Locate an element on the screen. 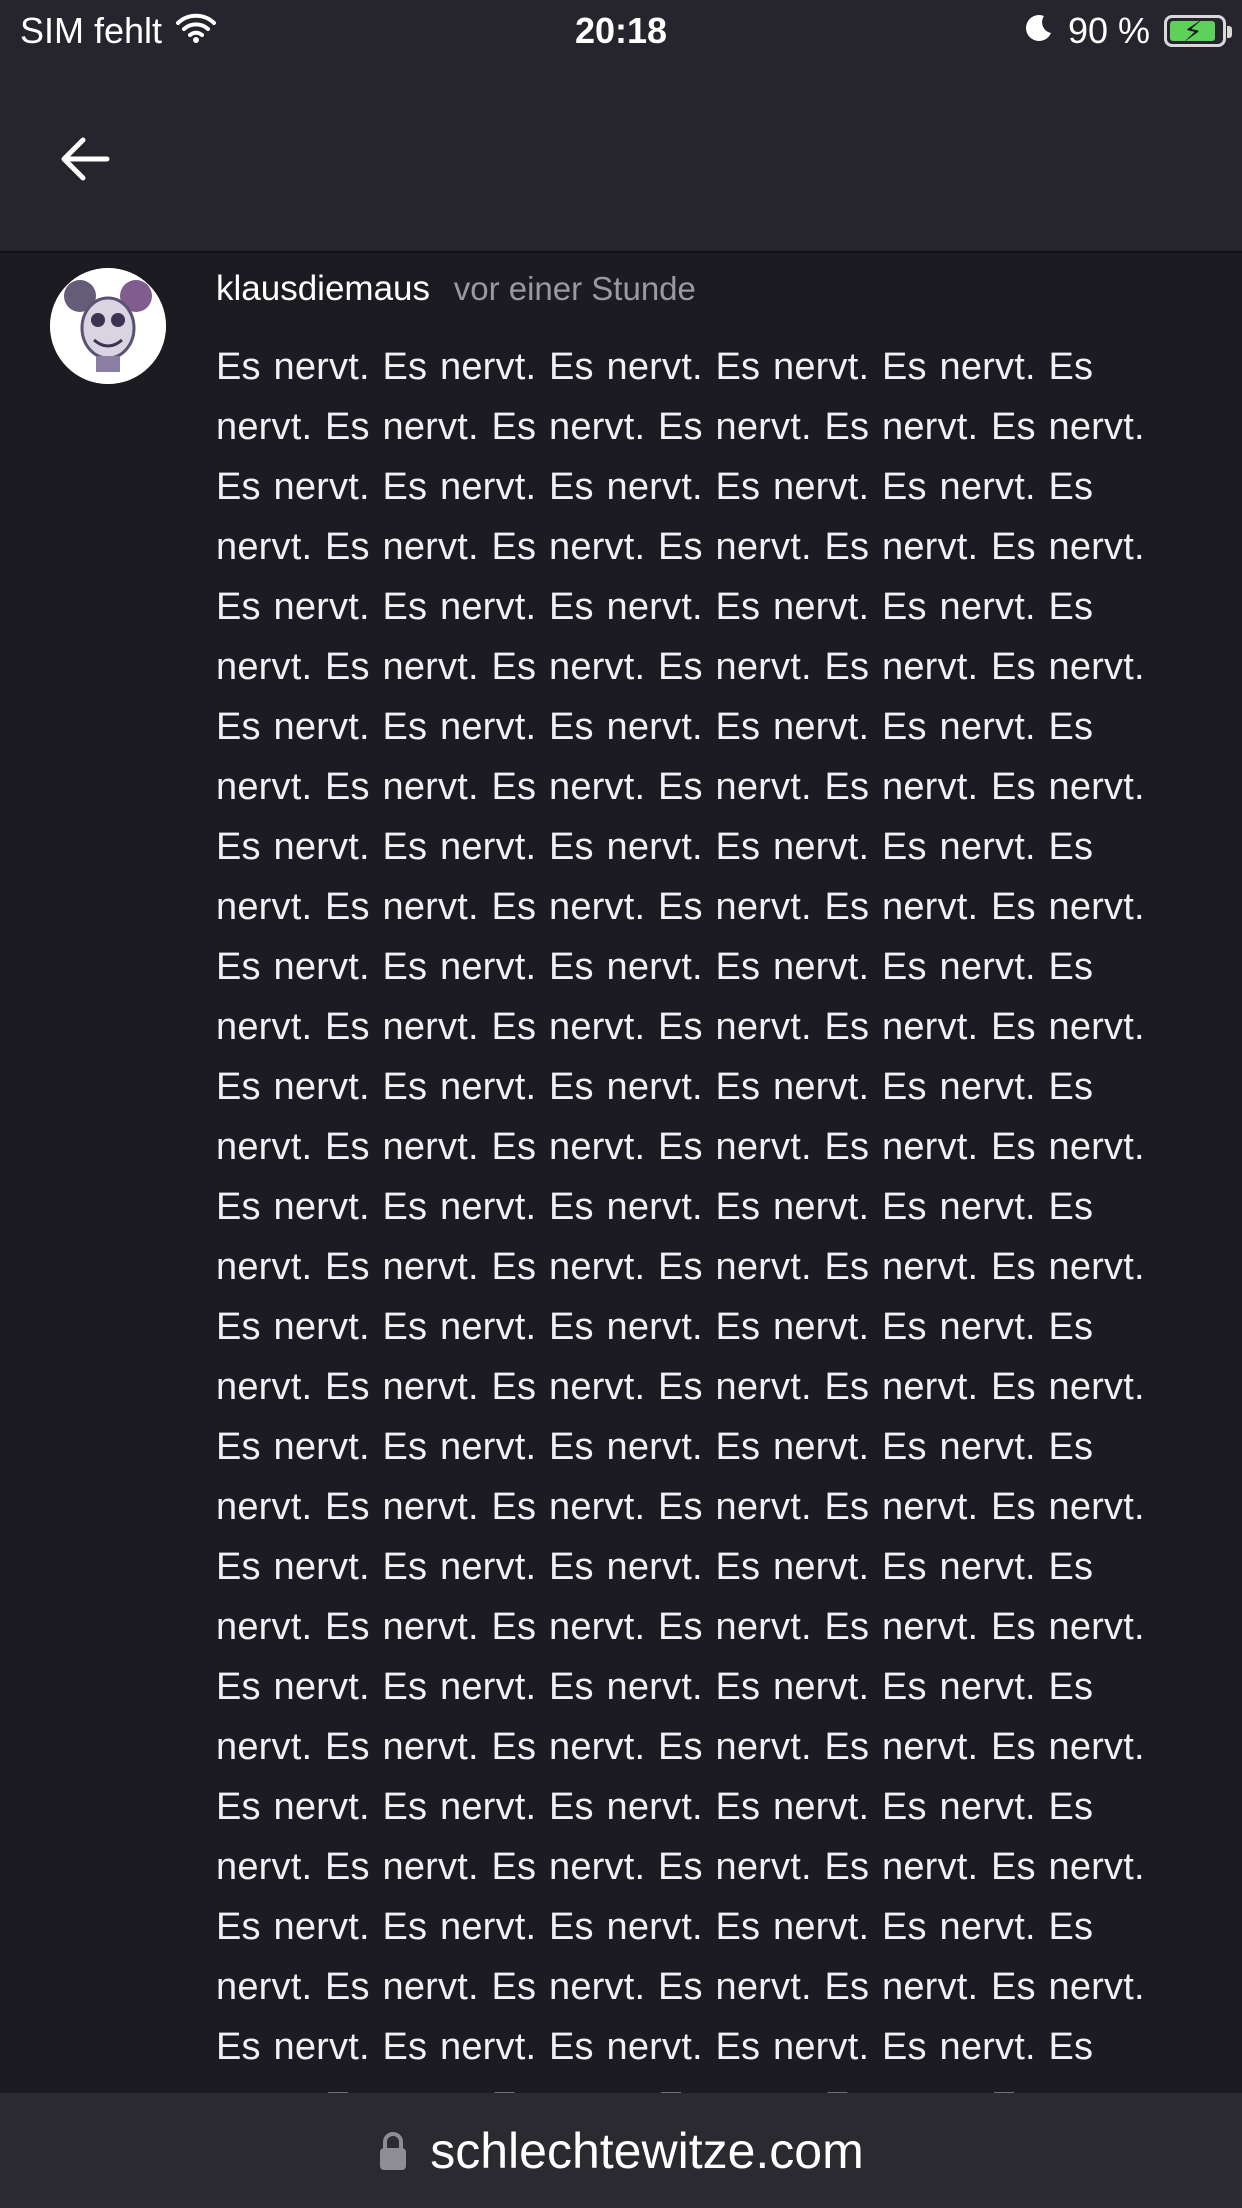 The height and width of the screenshot is (2208, 1242). timestamp: vor einer Stunde is located at coordinates (574, 288).